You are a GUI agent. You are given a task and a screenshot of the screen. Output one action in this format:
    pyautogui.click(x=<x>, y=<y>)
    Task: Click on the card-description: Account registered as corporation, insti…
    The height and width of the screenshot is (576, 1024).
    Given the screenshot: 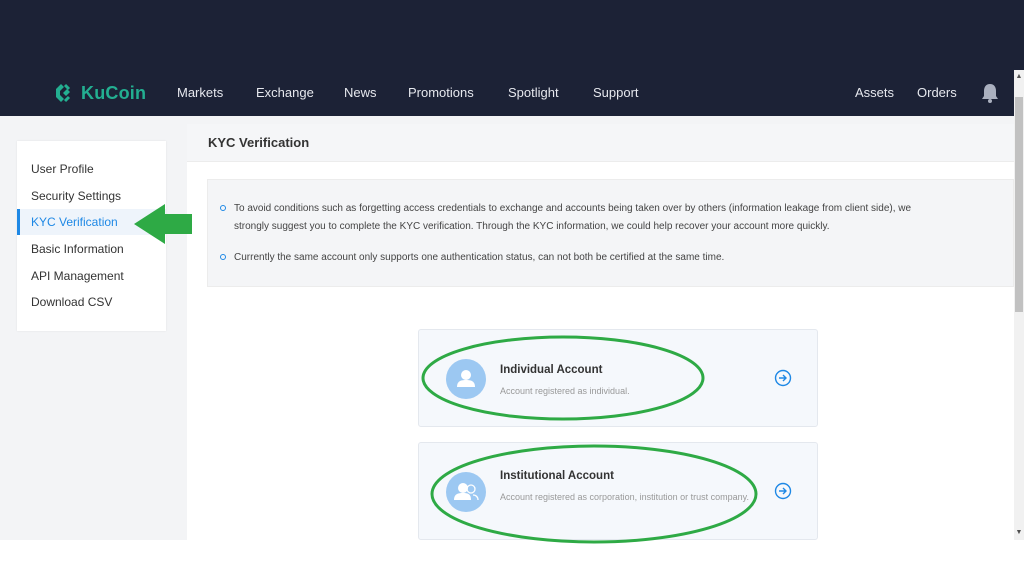 What is the action you would take?
    pyautogui.click(x=624, y=497)
    